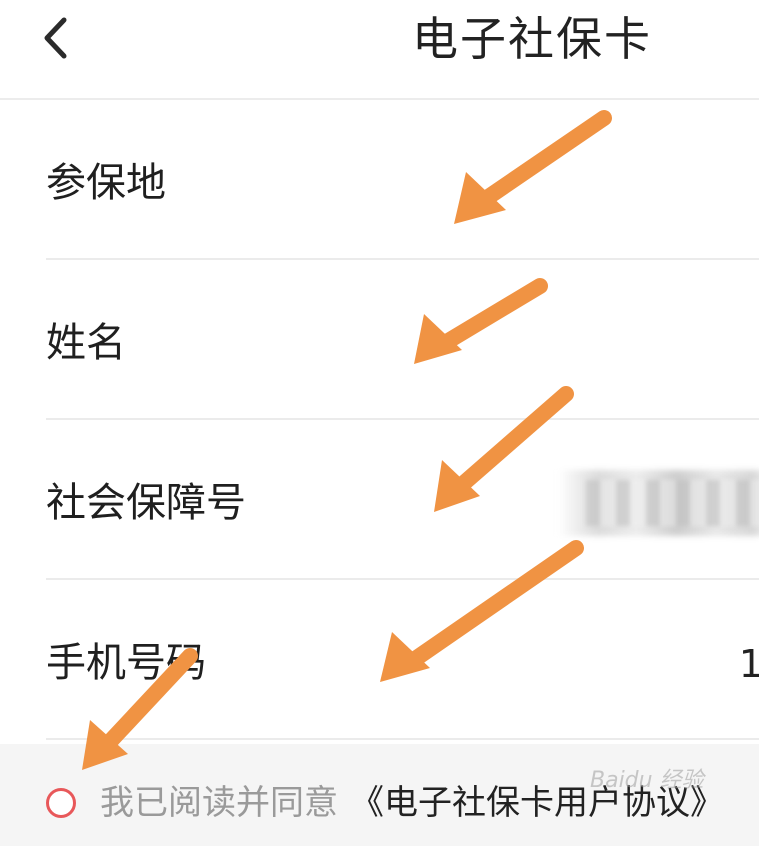 Image resolution: width=759 pixels, height=846 pixels. What do you see at coordinates (219, 803) in the screenshot?
I see `agreement-prefix: 我已阅读并同意` at bounding box center [219, 803].